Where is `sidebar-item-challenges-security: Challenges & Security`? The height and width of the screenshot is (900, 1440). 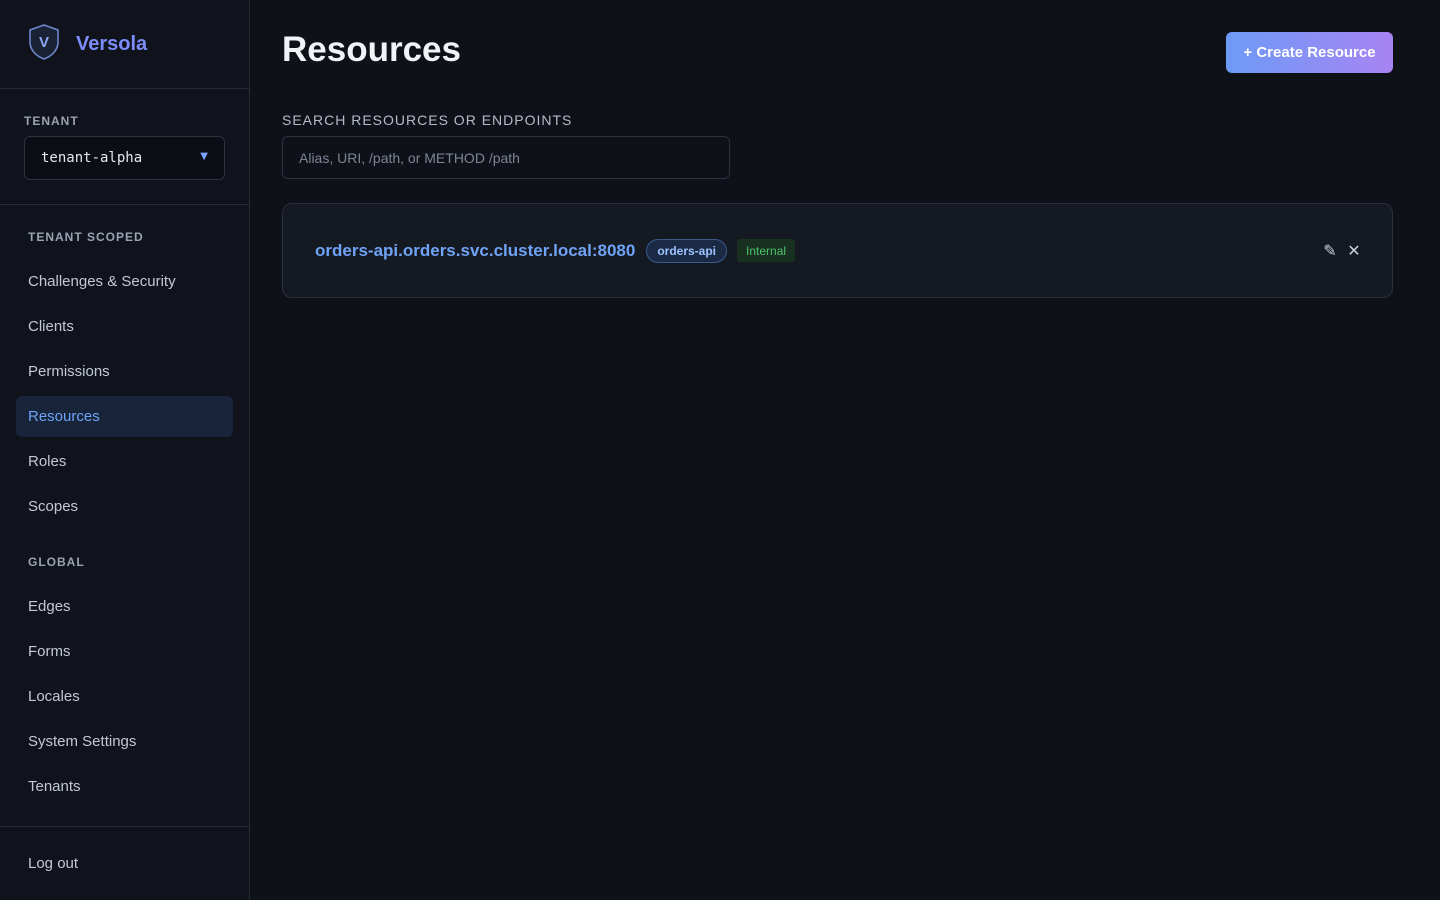
sidebar-item-challenges-security: Challenges & Security is located at coordinates (124, 281).